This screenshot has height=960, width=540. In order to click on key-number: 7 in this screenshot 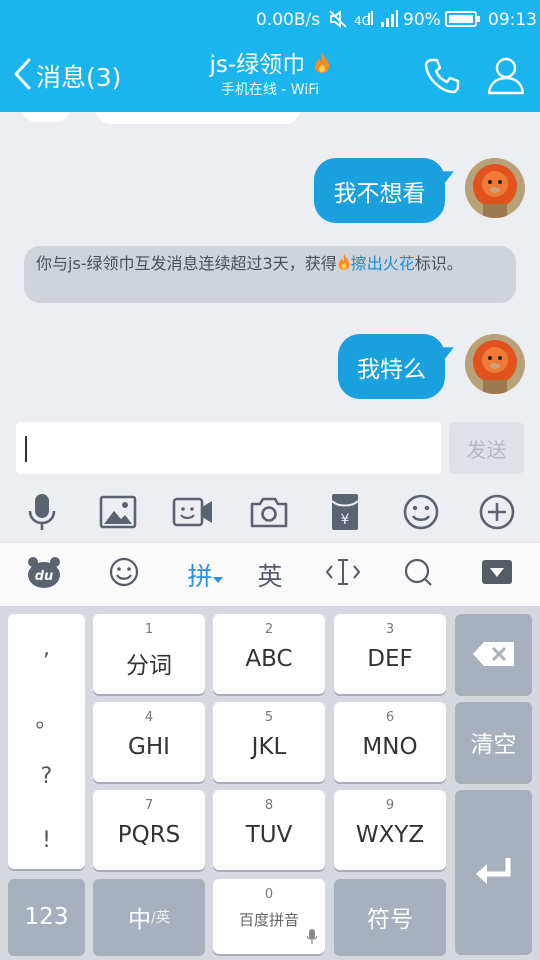, I will do `click(149, 805)`.